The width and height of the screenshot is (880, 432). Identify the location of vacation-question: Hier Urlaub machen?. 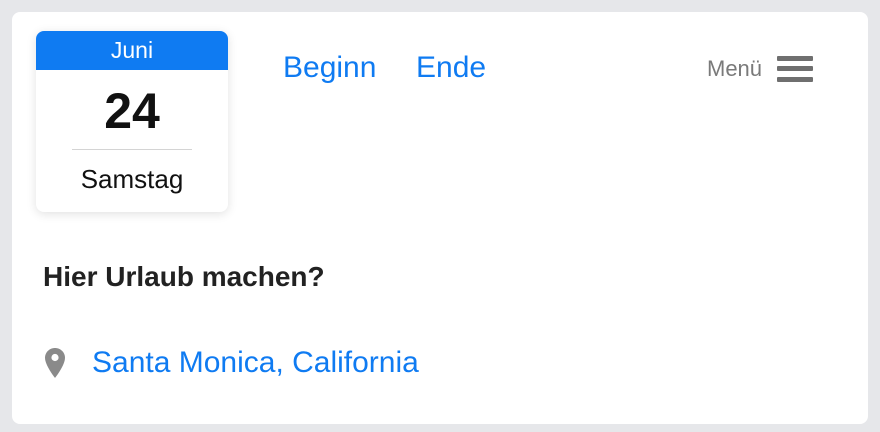
(184, 276).